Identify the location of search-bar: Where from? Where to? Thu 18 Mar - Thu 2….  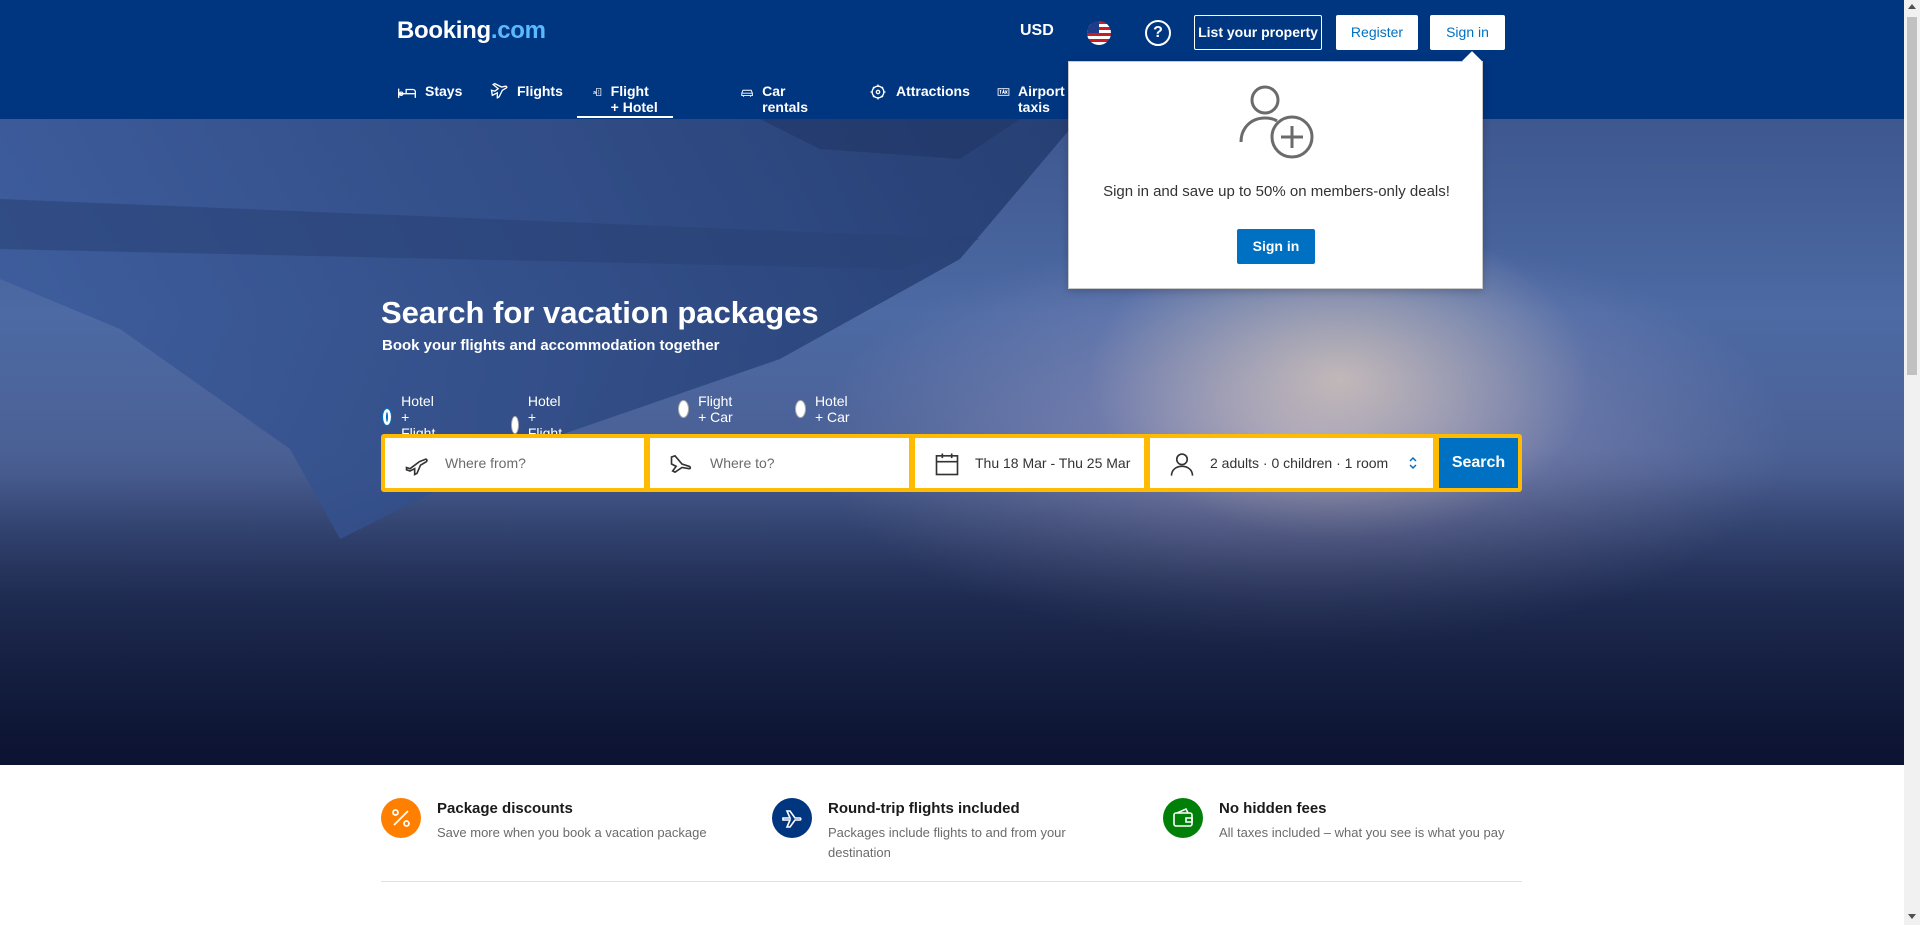
(951, 463).